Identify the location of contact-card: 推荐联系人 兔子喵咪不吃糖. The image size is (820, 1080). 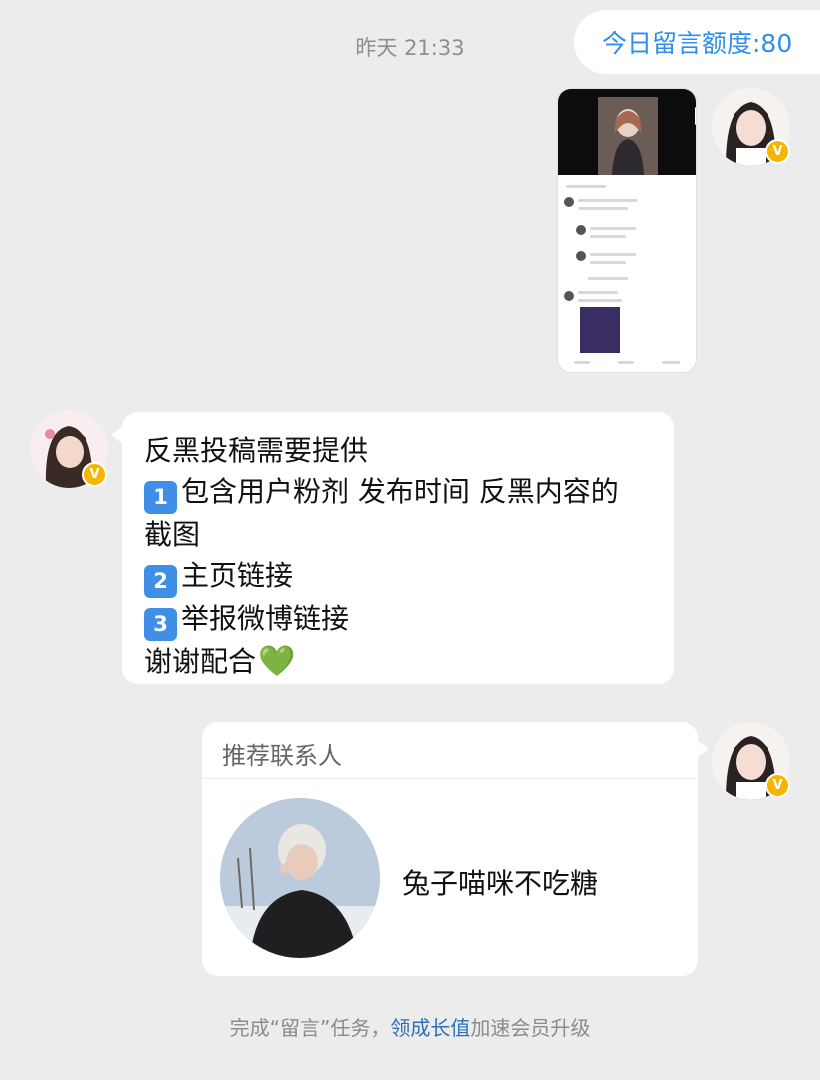
(455, 849).